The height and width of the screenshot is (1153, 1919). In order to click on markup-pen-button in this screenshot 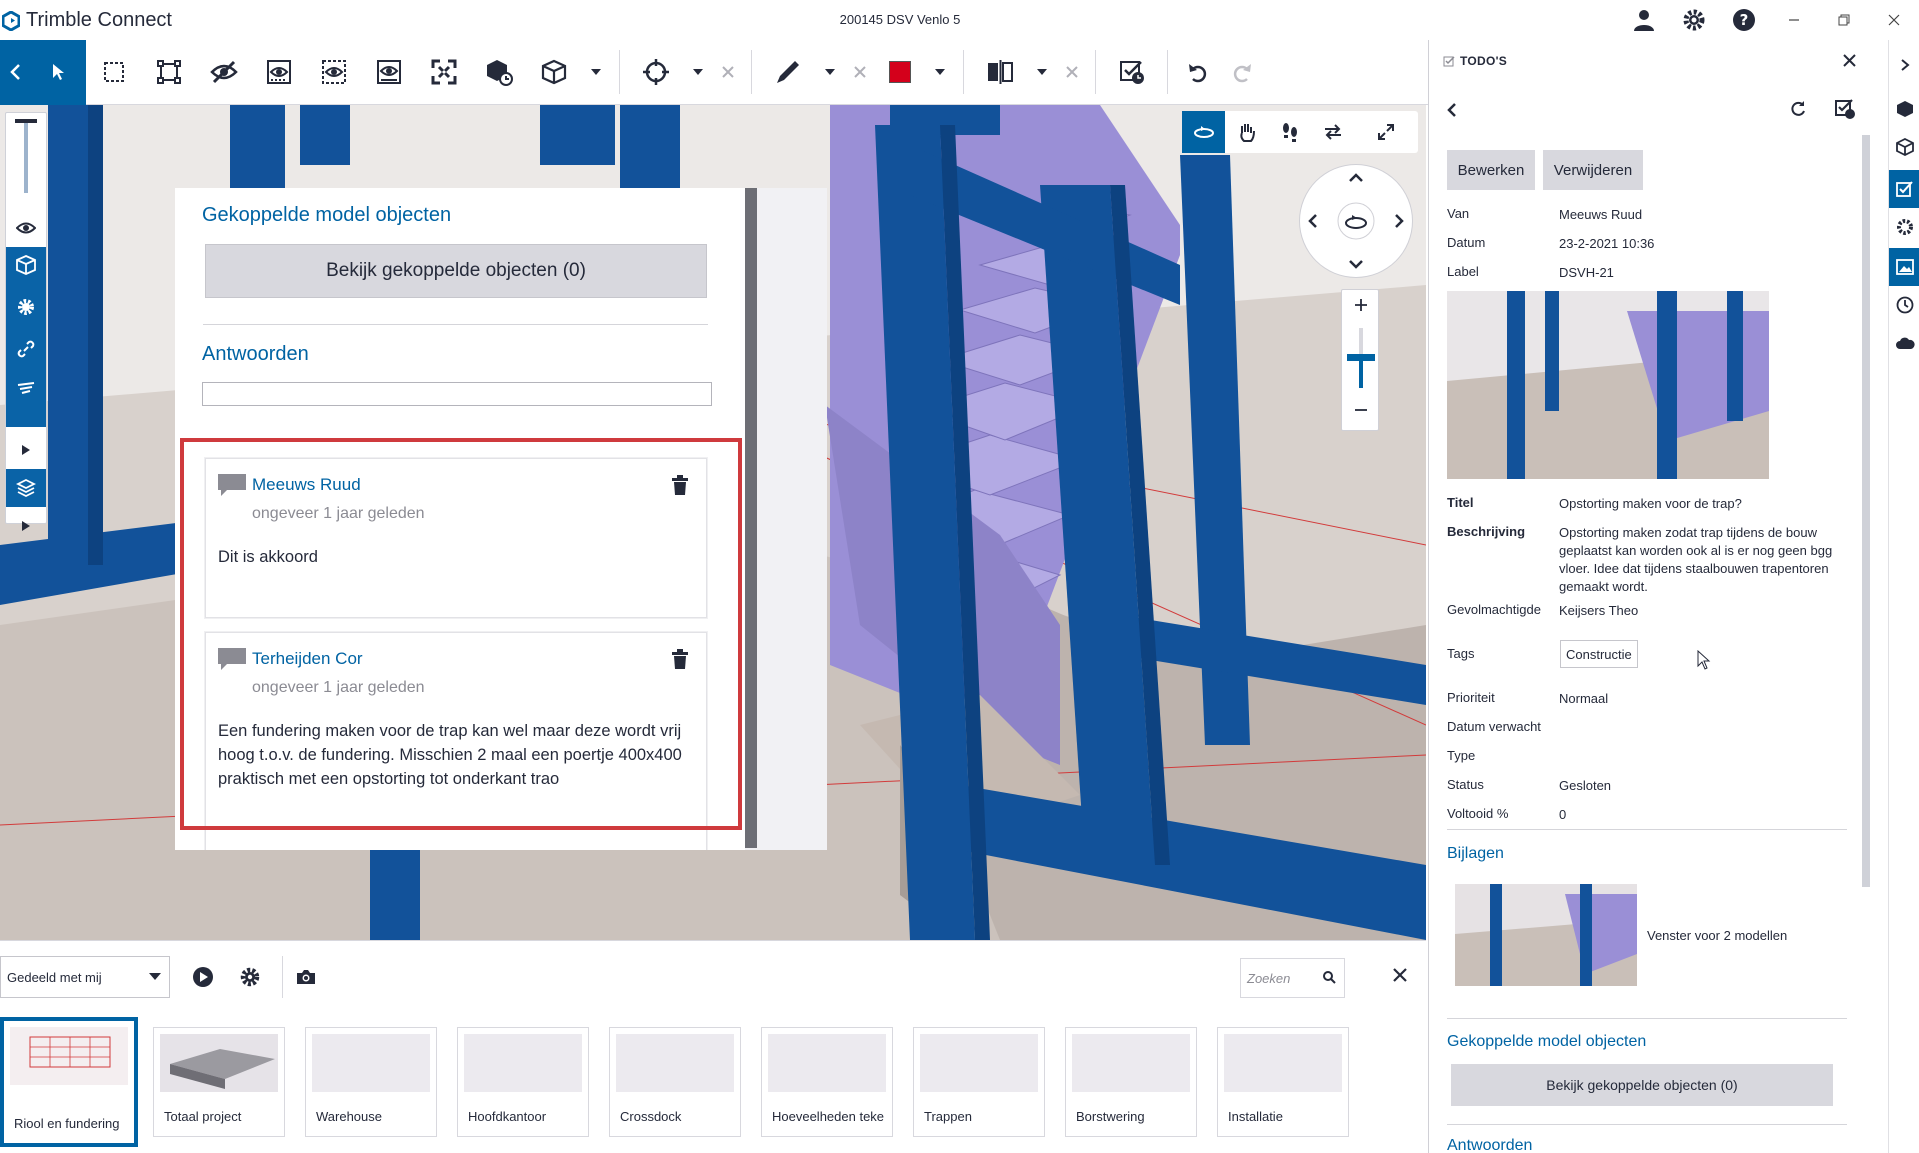, I will do `click(787, 72)`.